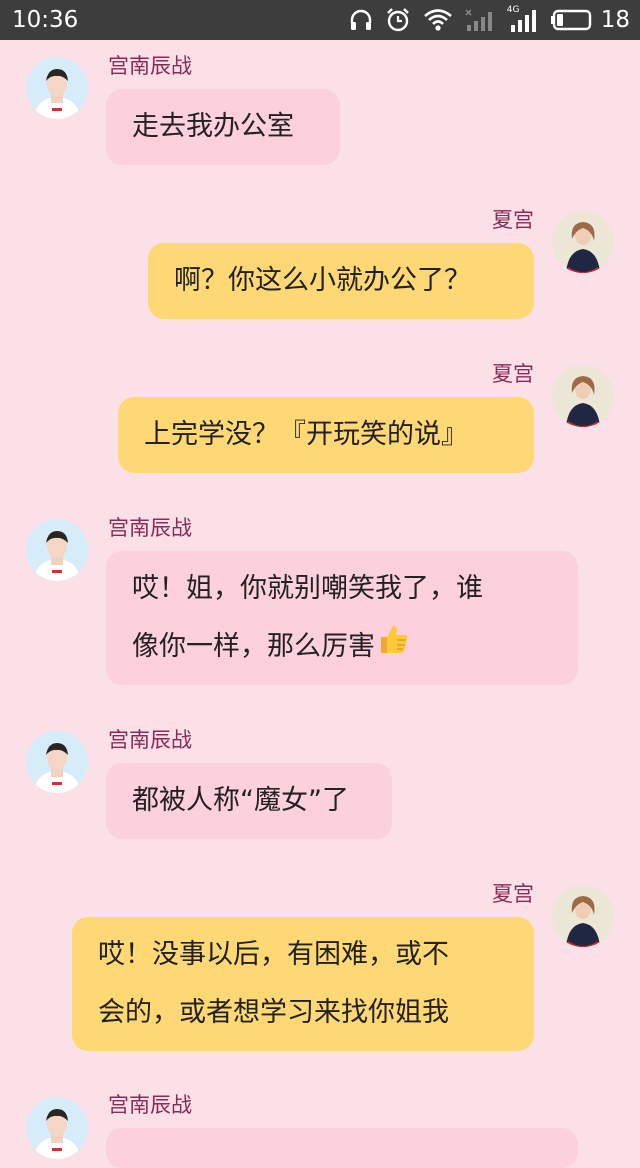 This screenshot has height=1168, width=640. Describe the element at coordinates (322, 280) in the screenshot. I see `message-text: 啊？你这么小就办公了？` at that location.